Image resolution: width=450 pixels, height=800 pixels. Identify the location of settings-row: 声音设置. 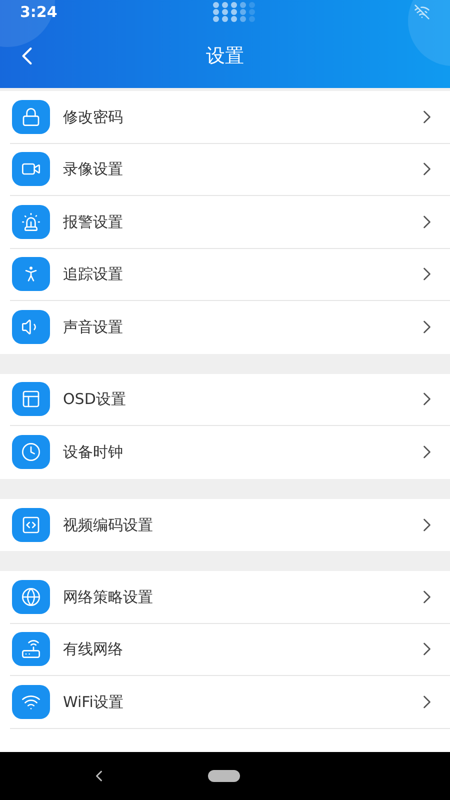
(230, 327).